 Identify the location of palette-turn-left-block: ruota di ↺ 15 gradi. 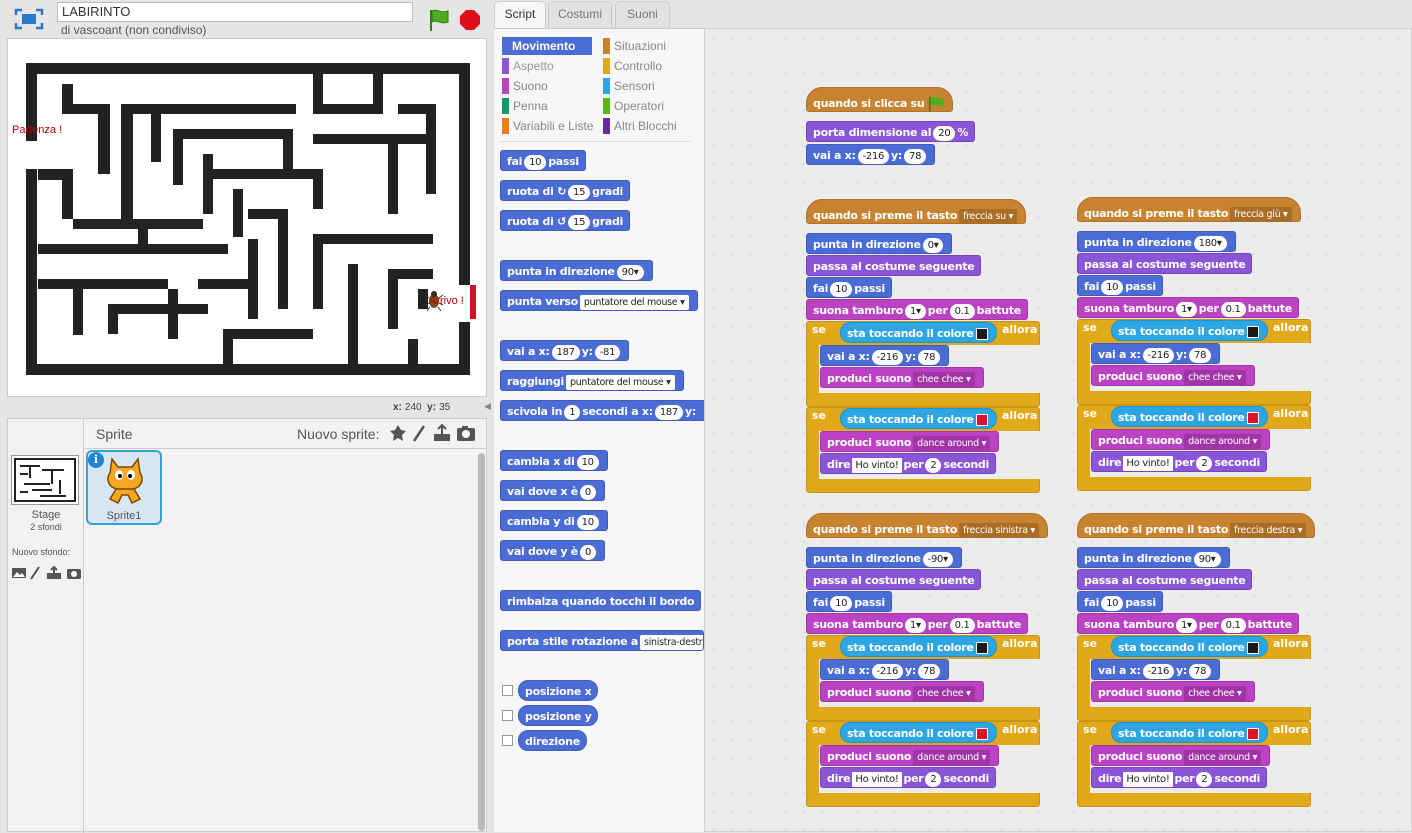
(565, 220).